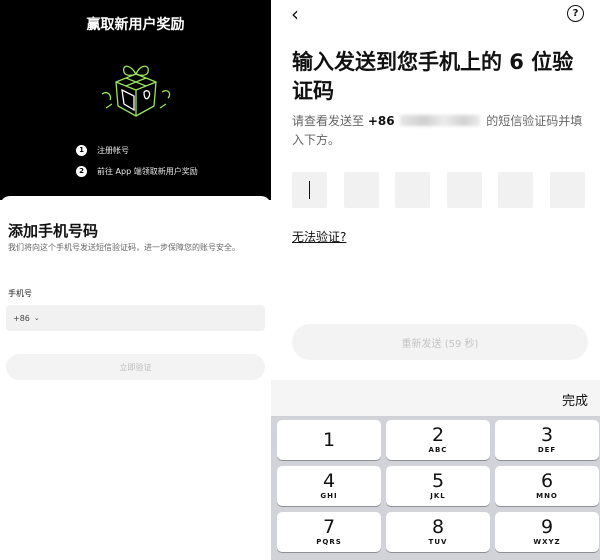  I want to click on key-9: 9 WXYZ, so click(547, 532).